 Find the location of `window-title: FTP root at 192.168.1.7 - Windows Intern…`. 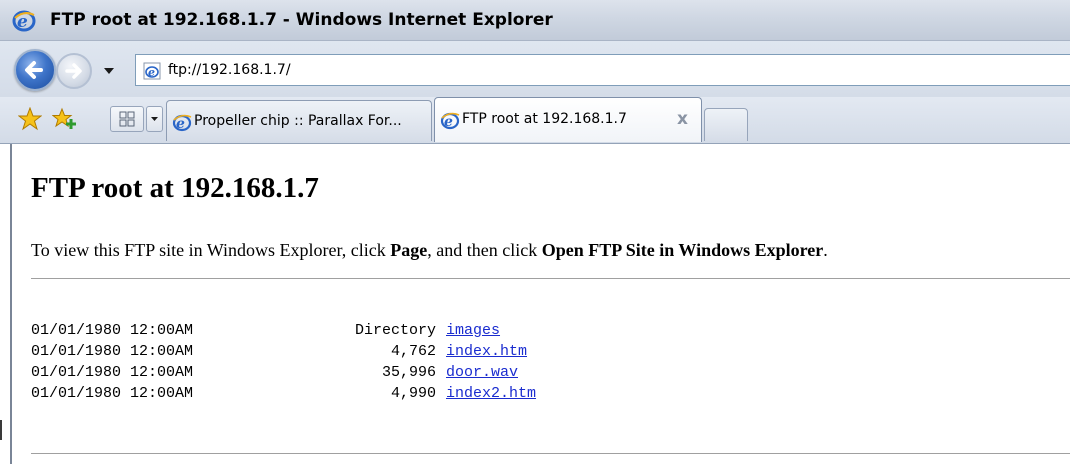

window-title: FTP root at 192.168.1.7 - Windows Intern… is located at coordinates (301, 20).